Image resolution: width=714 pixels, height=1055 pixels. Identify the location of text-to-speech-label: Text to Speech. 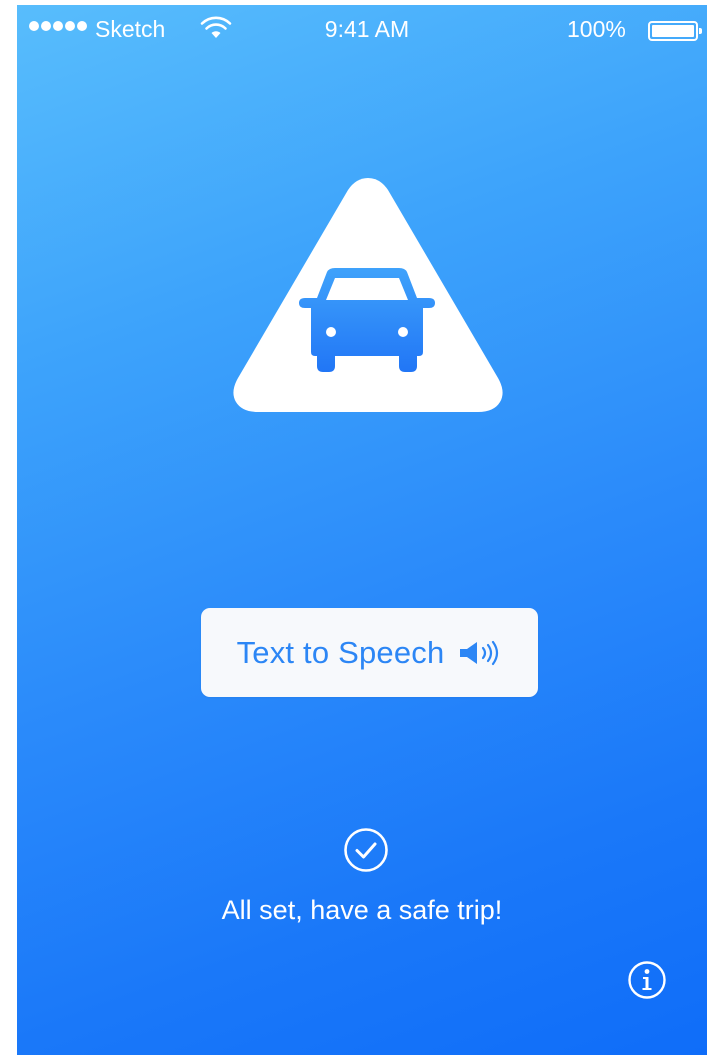
(340, 652).